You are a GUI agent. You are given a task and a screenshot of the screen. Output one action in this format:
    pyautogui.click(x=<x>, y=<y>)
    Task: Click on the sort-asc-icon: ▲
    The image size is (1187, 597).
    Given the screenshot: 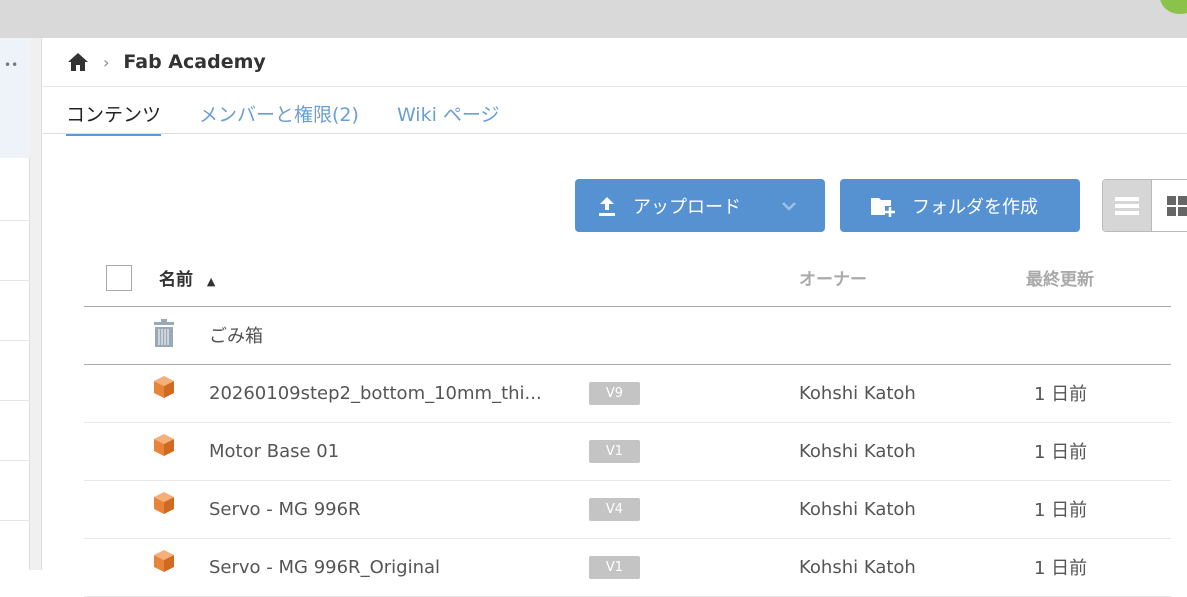 What is the action you would take?
    pyautogui.click(x=211, y=282)
    